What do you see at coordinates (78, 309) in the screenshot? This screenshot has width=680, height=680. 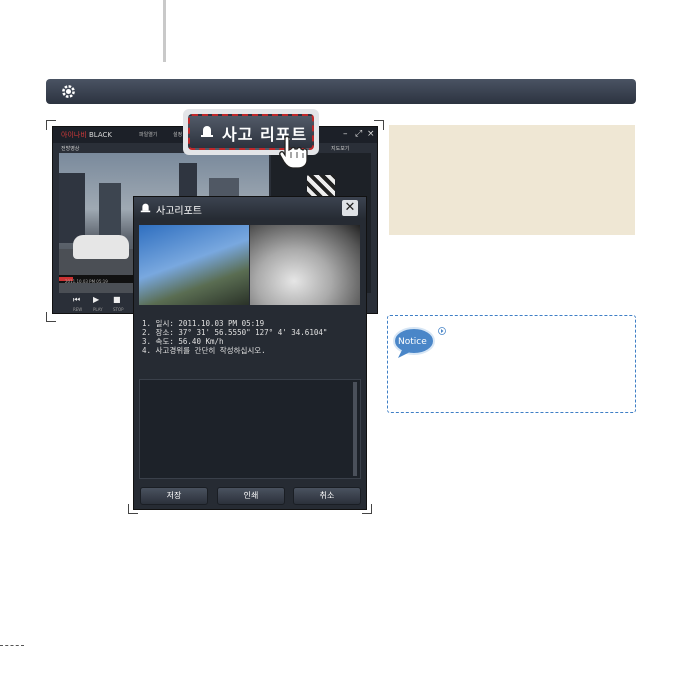 I see `rewind-label: REW` at bounding box center [78, 309].